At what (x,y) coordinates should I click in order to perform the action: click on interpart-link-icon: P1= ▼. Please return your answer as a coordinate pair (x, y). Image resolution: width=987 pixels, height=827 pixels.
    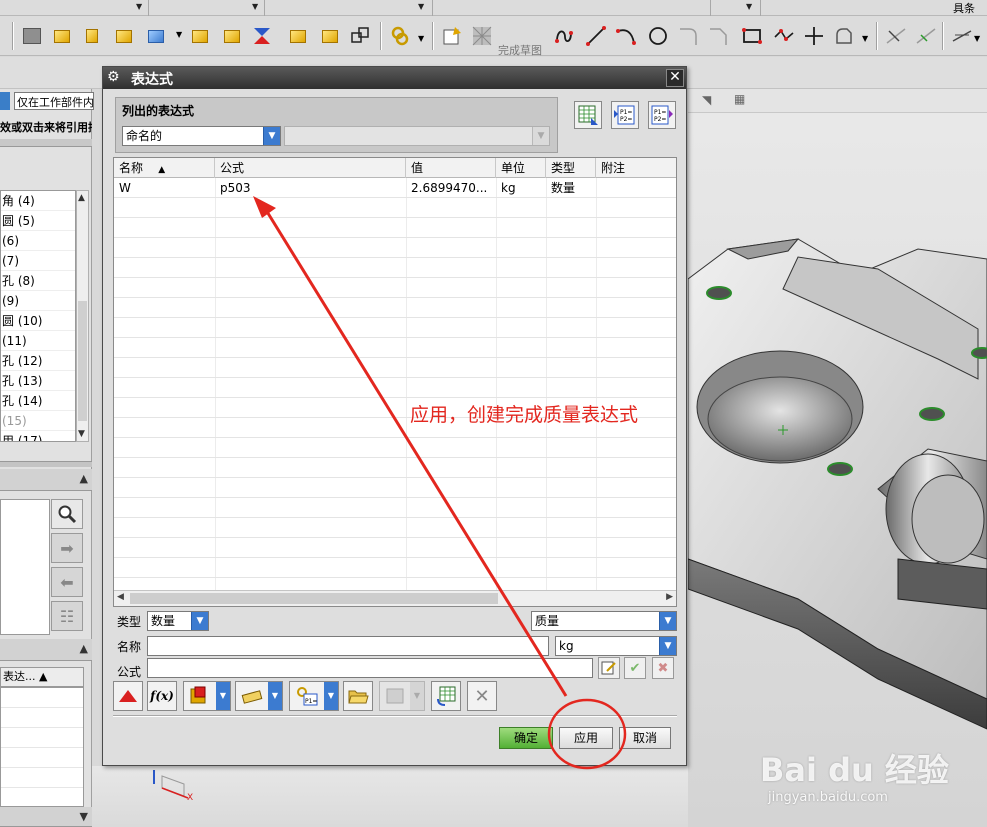
    Looking at the image, I should click on (314, 696).